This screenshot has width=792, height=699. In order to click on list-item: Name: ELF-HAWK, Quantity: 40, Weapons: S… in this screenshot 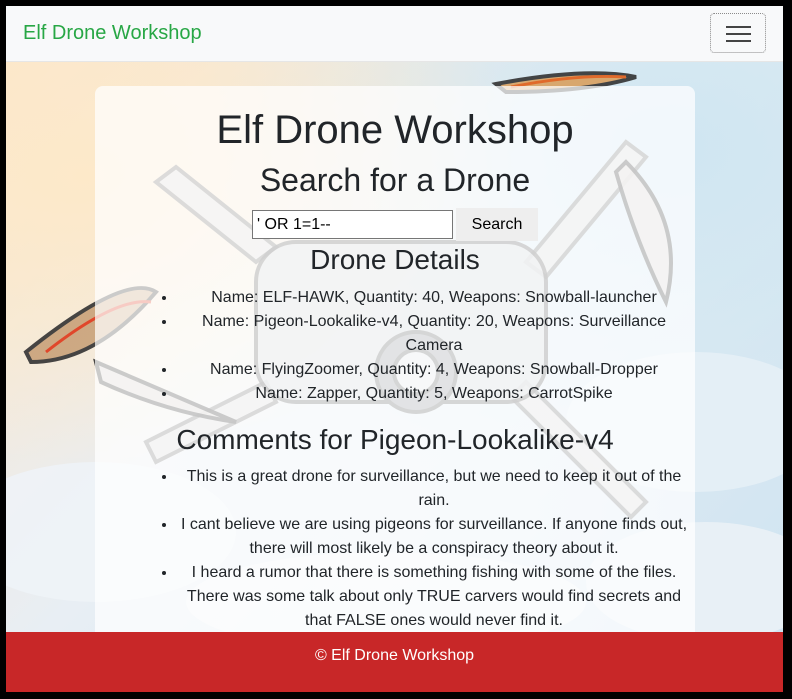, I will do `click(434, 298)`.